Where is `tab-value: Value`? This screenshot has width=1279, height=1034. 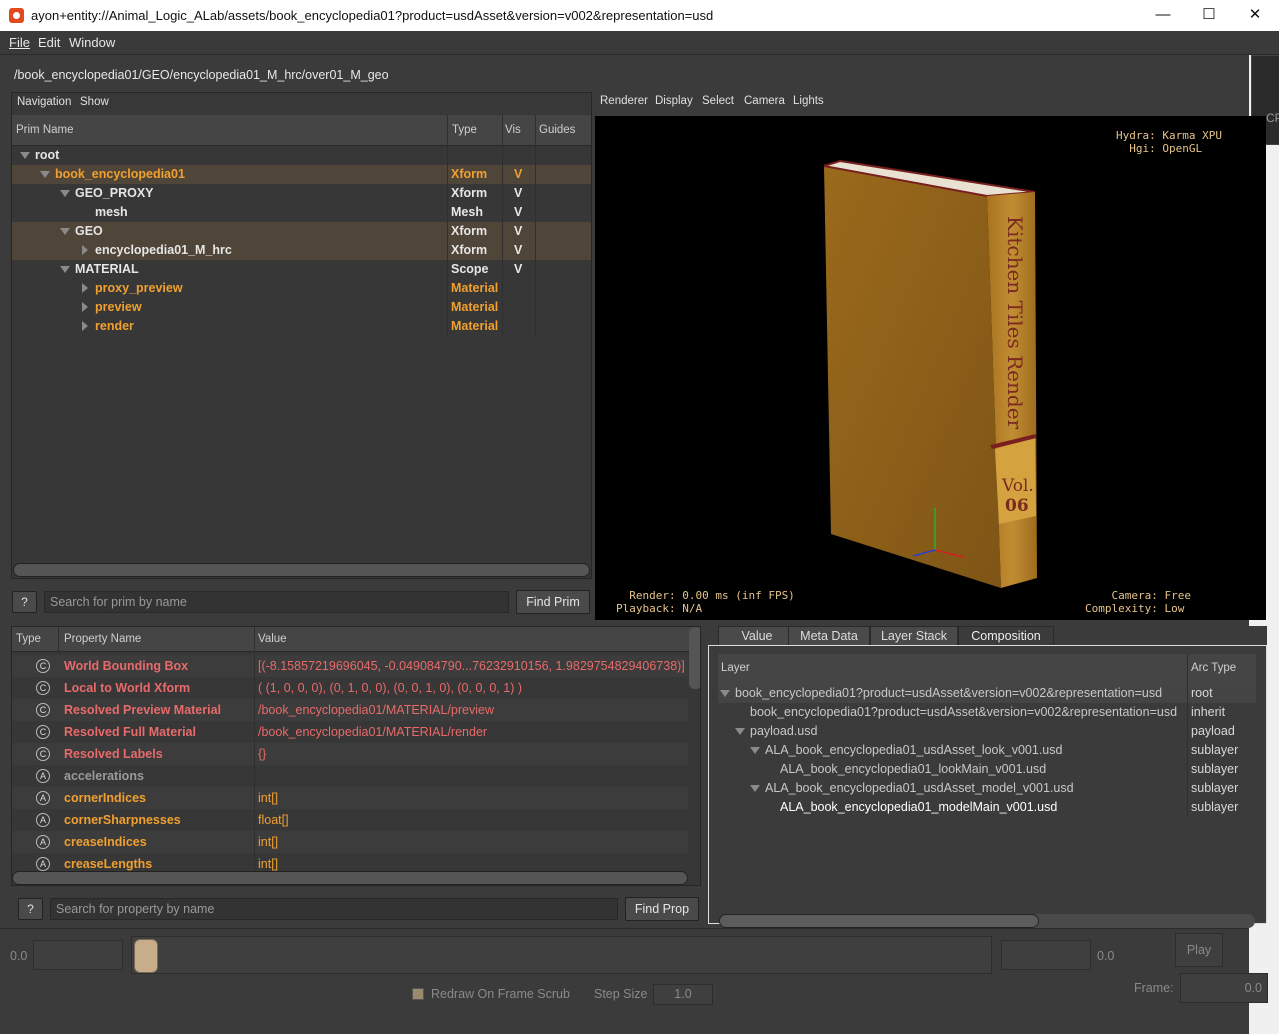
tab-value: Value is located at coordinates (757, 636).